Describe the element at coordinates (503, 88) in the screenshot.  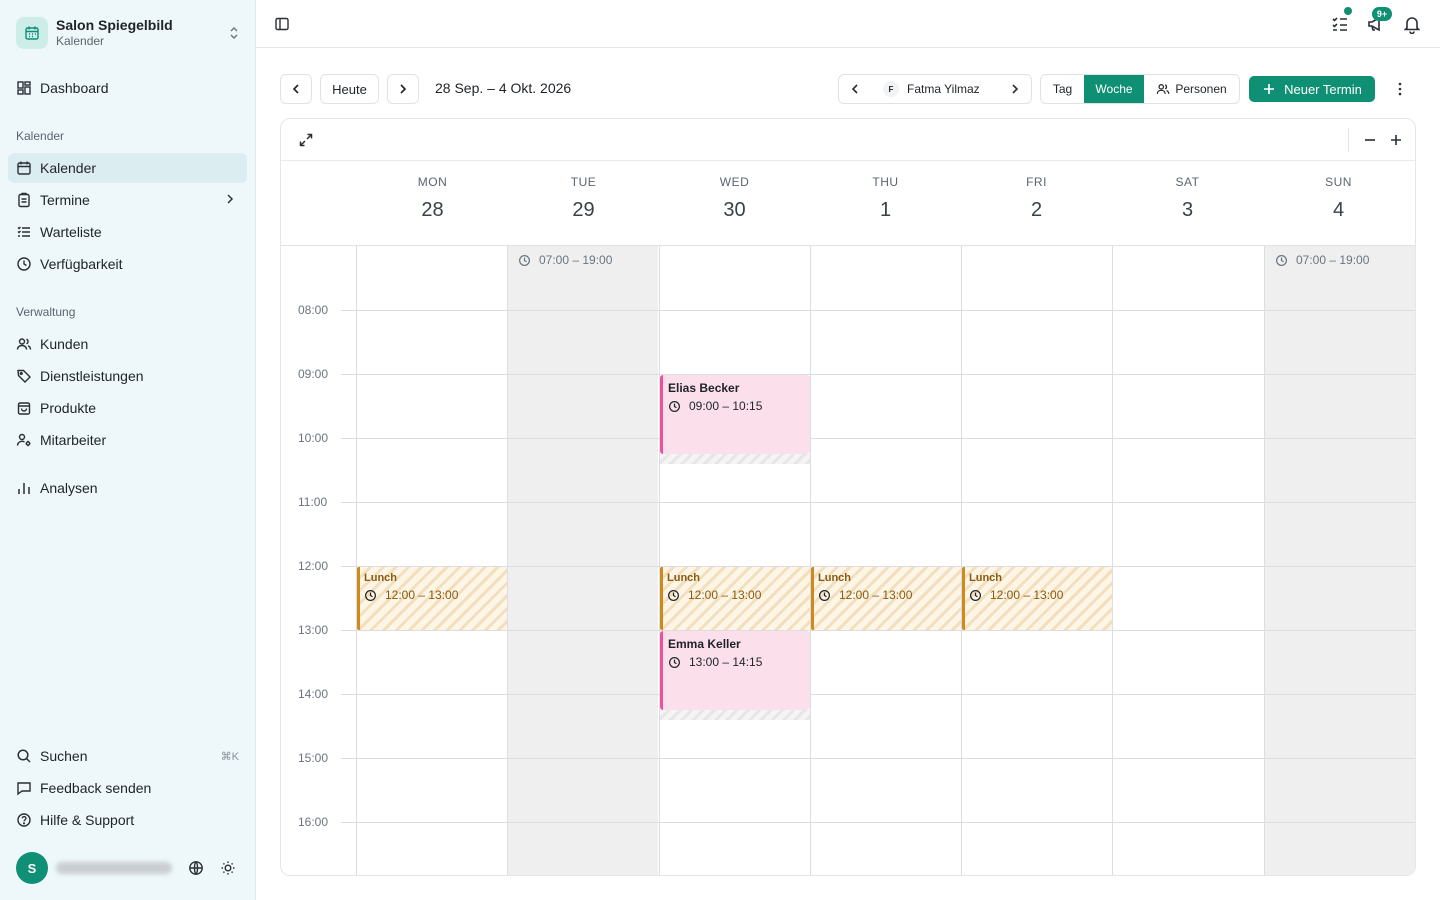
I see `date-range-label: 28 Sep. – 4 Okt. 2026` at that location.